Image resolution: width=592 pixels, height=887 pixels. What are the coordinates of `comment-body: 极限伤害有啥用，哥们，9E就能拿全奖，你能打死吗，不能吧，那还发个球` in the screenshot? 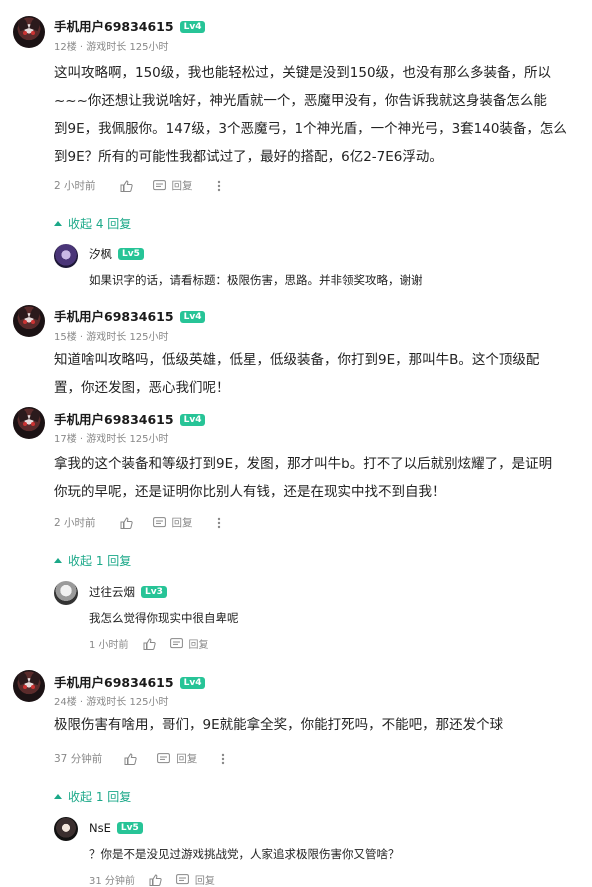 It's located at (319, 725).